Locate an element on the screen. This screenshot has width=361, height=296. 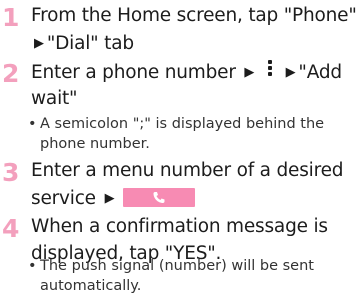
step-1-line-2: "Dial" tab is located at coordinates (90, 43).